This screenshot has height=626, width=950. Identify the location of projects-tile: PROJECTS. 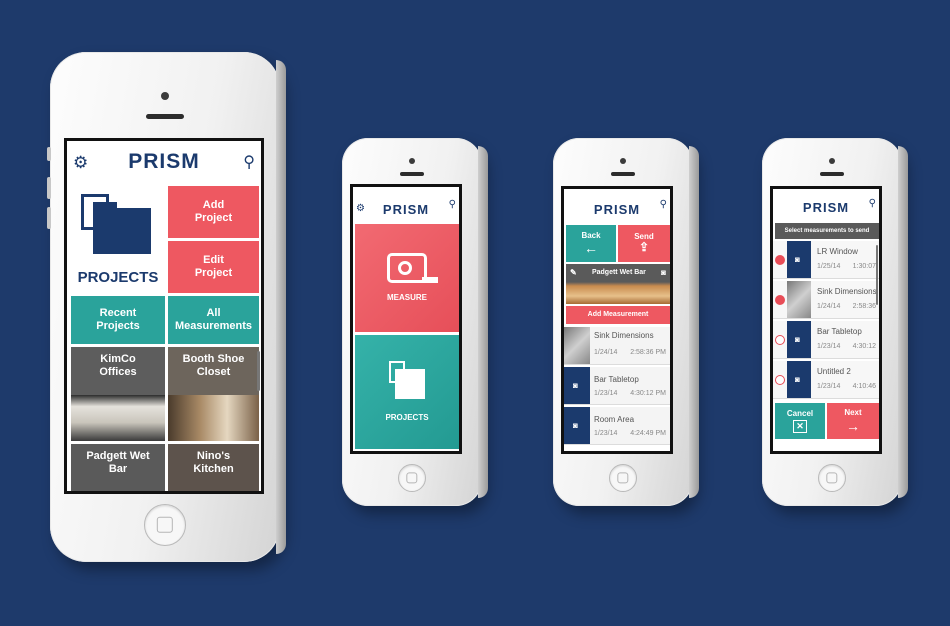
(118, 239).